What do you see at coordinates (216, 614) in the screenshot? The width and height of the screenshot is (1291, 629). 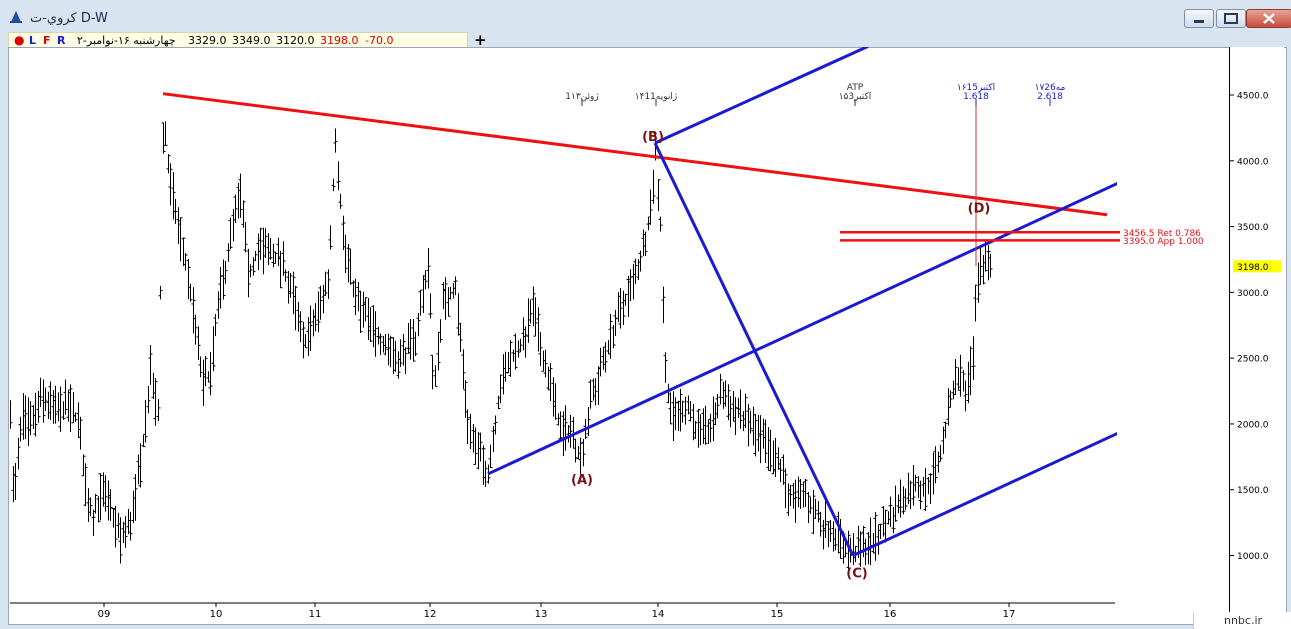 I see `x-axis-tick-label: 10` at bounding box center [216, 614].